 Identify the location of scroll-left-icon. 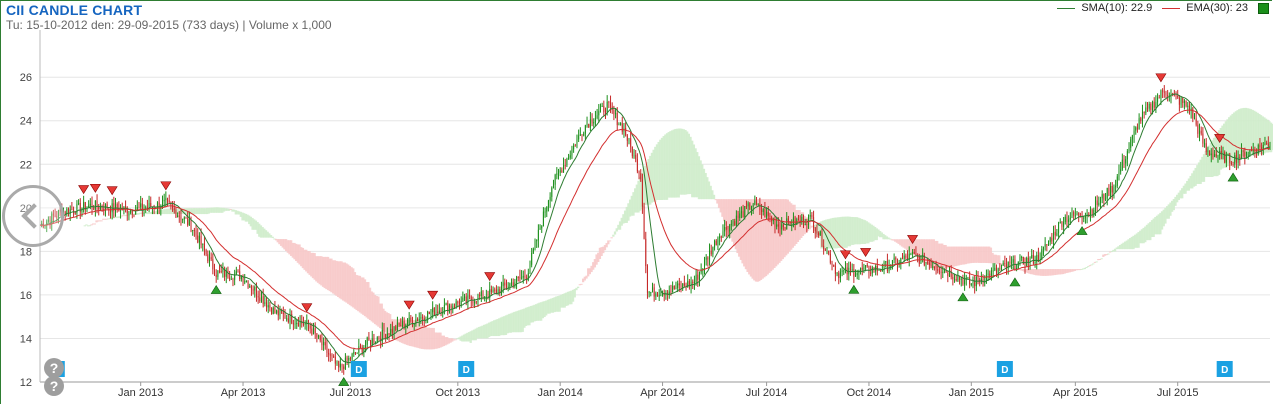
(33, 216).